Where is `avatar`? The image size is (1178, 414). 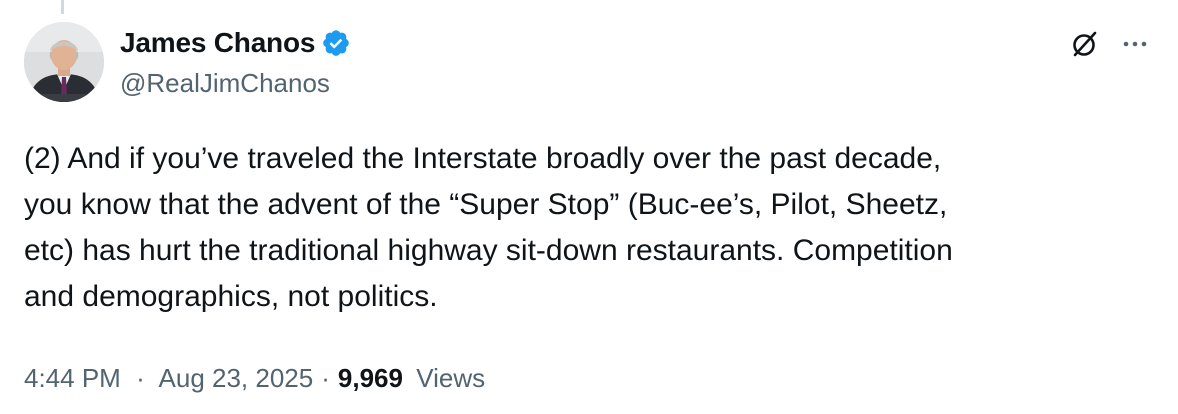 avatar is located at coordinates (64, 62).